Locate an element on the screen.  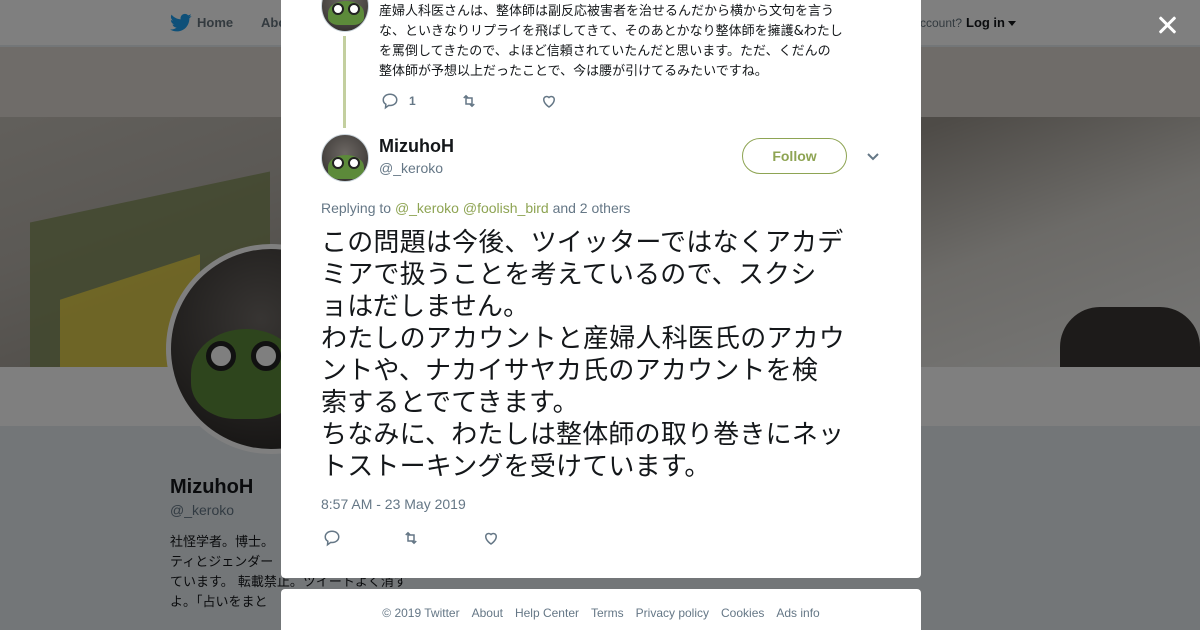
replying-others: and 2 others is located at coordinates (592, 208).